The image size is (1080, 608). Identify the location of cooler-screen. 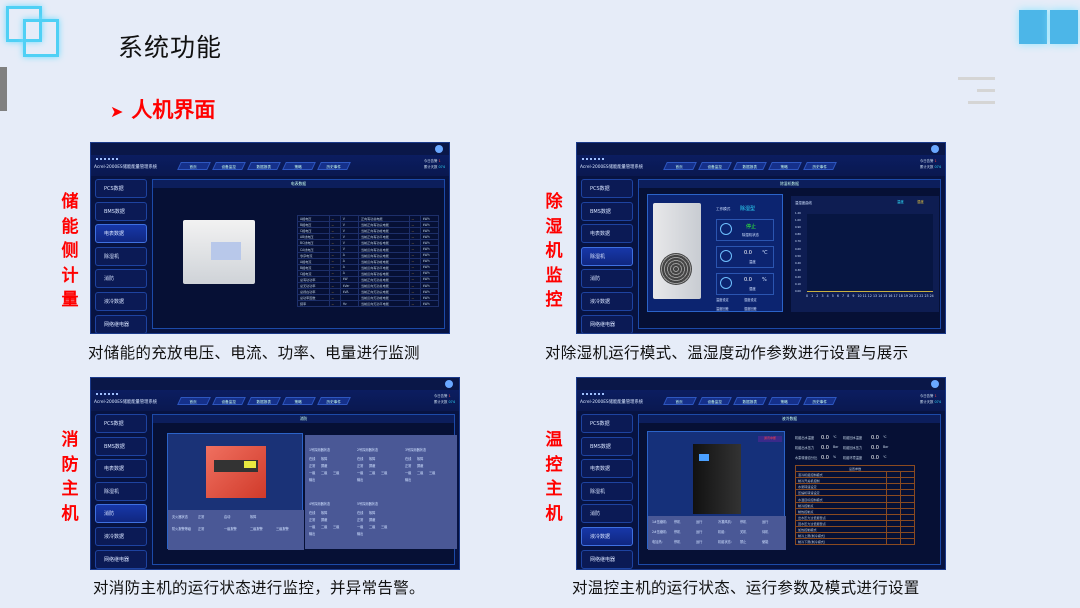
(704, 457).